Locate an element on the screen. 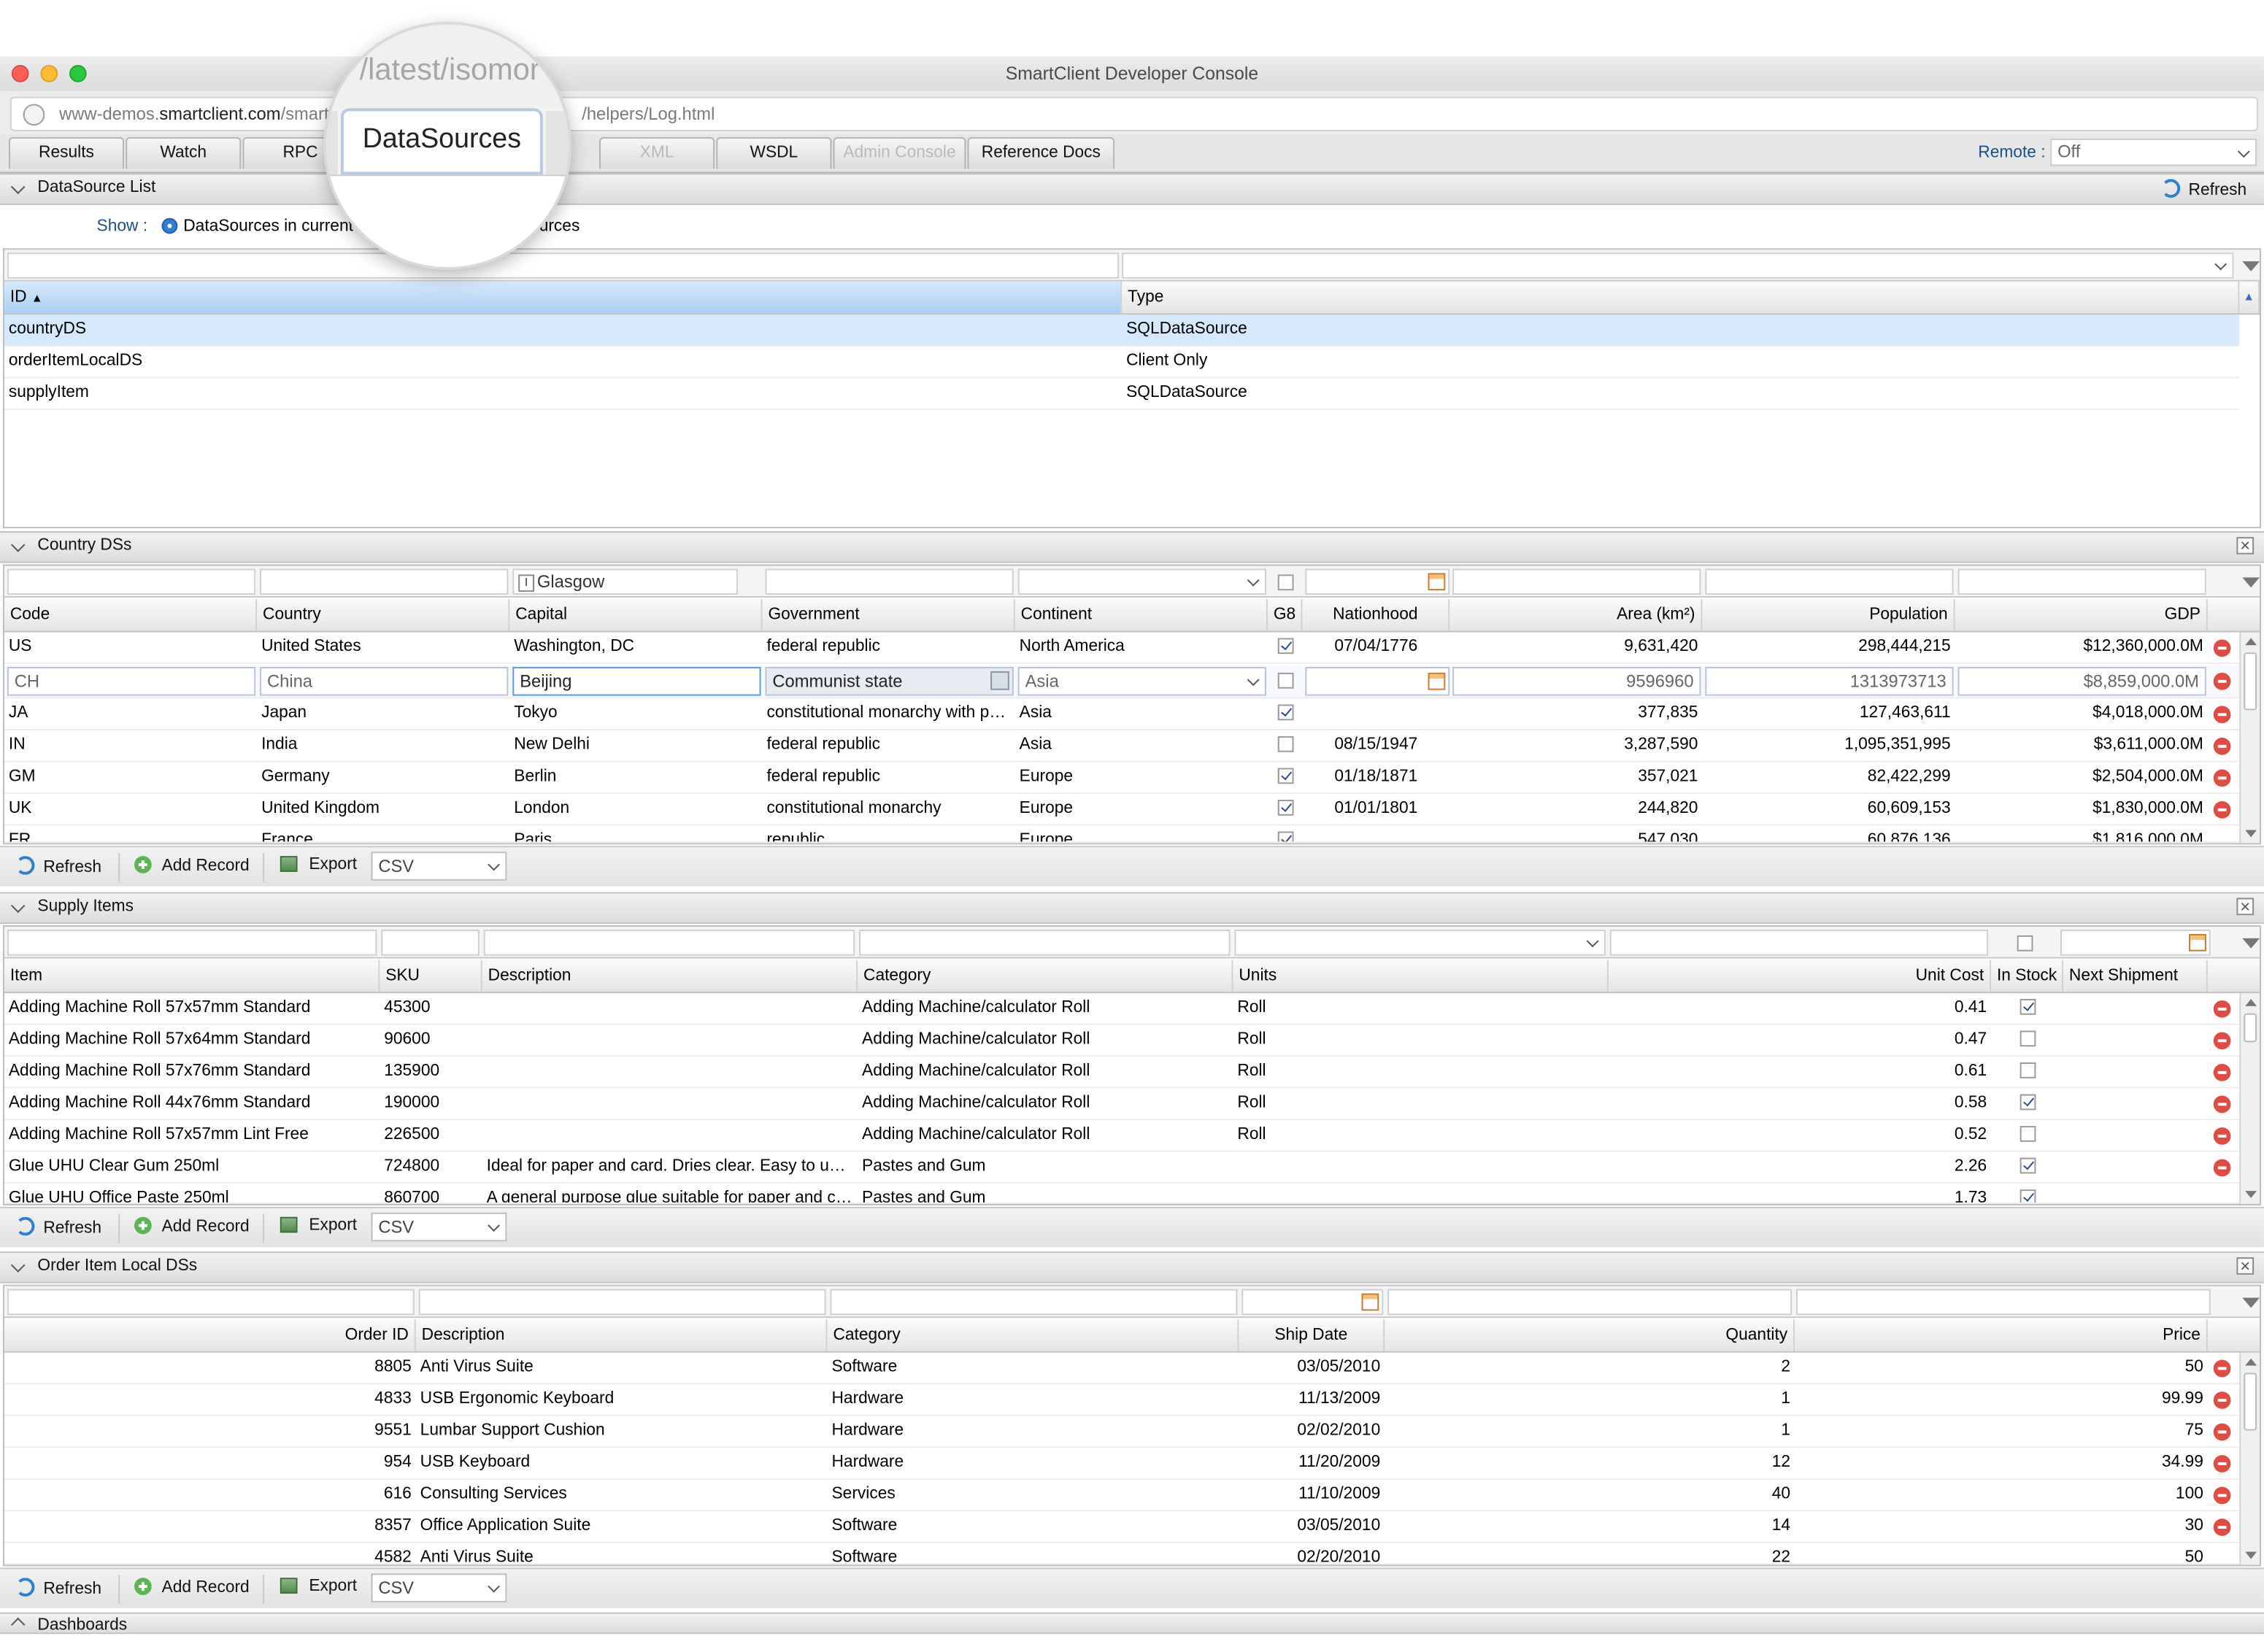 The height and width of the screenshot is (1652, 2264). price-filter-input is located at coordinates (2003, 1302).